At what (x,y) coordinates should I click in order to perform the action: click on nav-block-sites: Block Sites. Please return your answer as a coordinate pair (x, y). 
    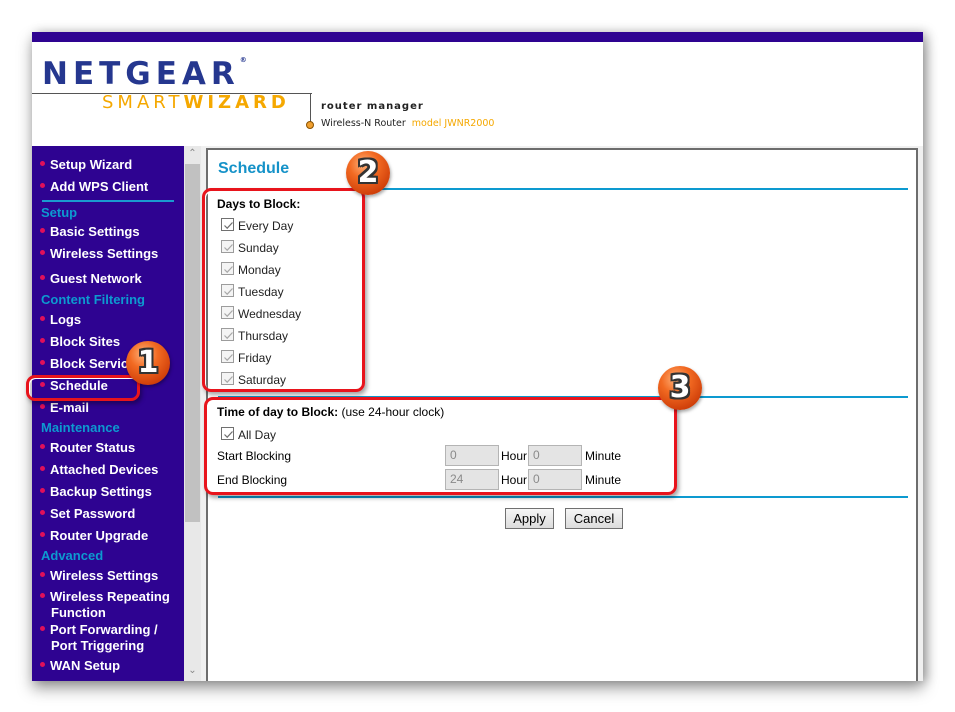
    Looking at the image, I should click on (80, 342).